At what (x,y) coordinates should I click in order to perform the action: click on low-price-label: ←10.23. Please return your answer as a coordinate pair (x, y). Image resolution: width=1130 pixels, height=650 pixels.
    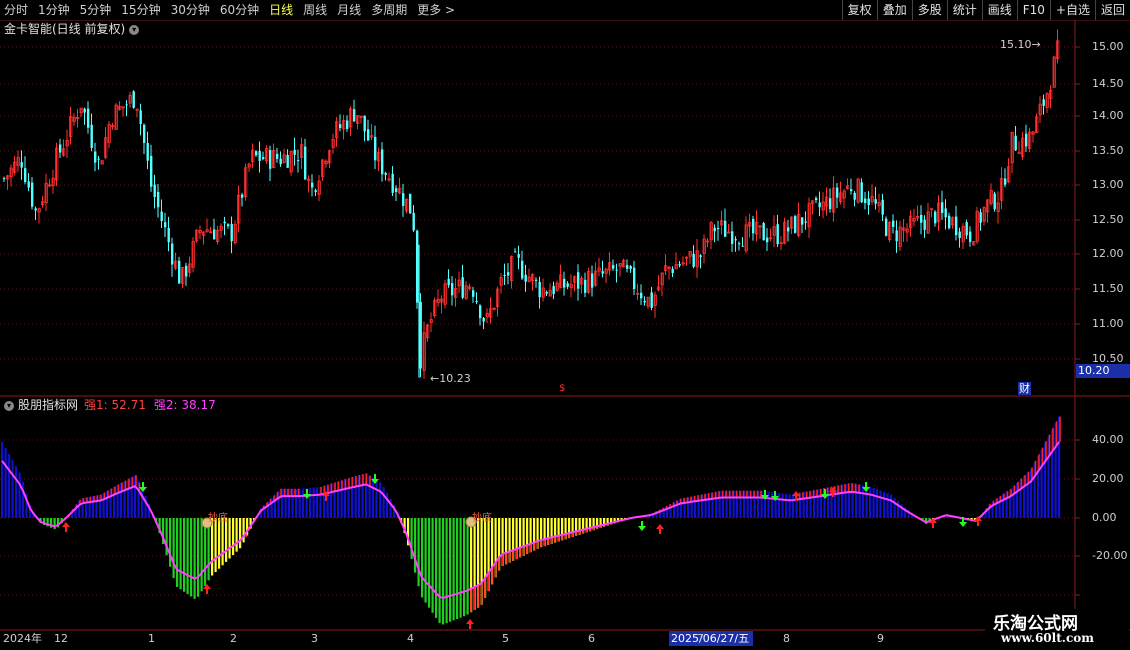
    Looking at the image, I should click on (450, 378).